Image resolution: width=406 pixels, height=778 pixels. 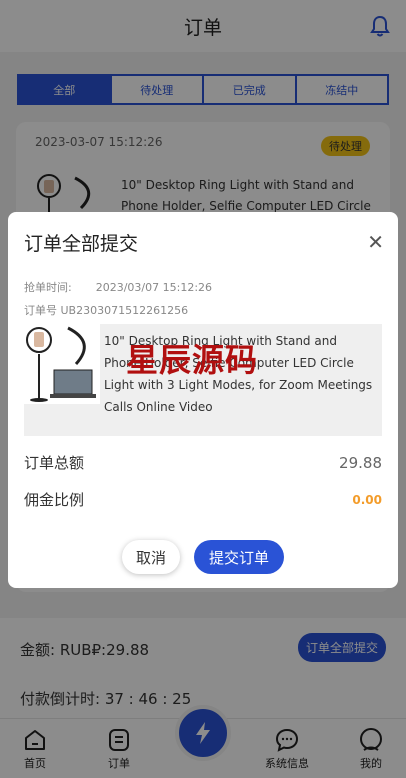 What do you see at coordinates (154, 287) in the screenshot?
I see `grab-time-value: 2023/03/07 15:12:26` at bounding box center [154, 287].